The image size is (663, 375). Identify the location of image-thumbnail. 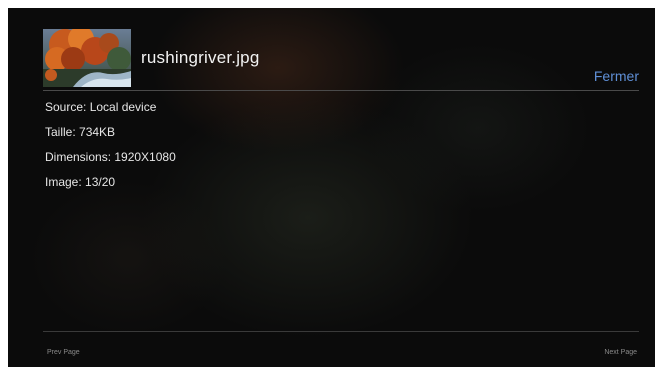
(87, 58).